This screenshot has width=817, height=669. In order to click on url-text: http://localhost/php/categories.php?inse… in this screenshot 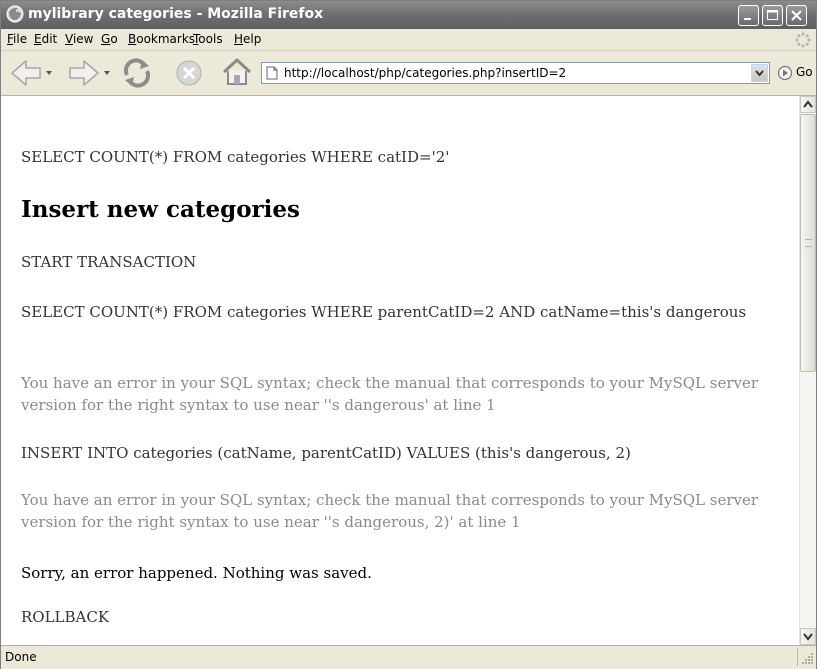, I will do `click(425, 73)`.